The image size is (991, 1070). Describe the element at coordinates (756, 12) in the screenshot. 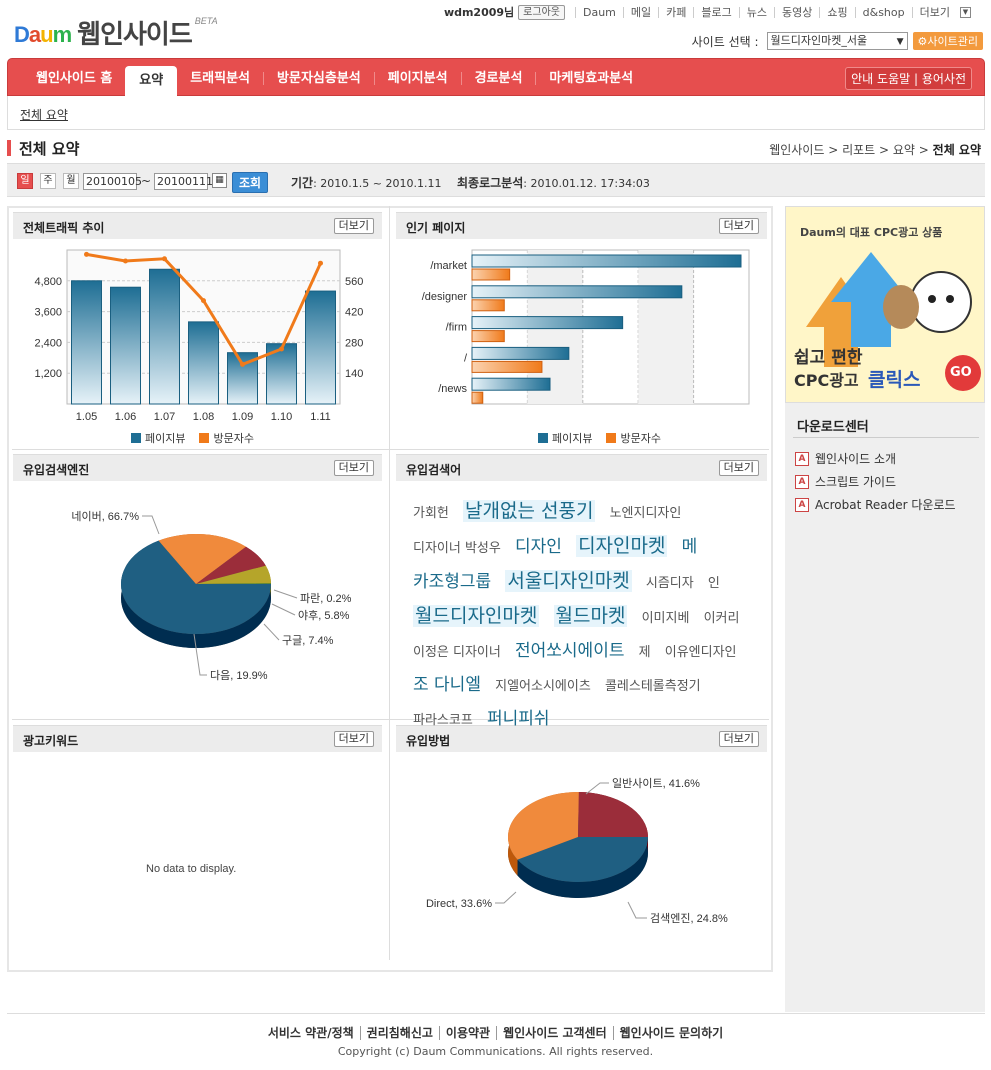

I see `link-news: 뉴스` at that location.